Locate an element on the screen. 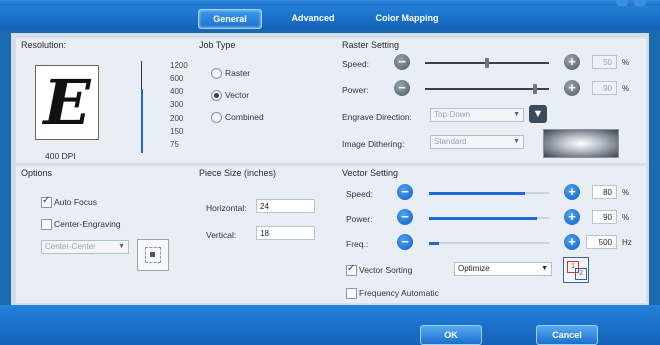 The image size is (660, 345). vector-power-slider is located at coordinates (489, 218).